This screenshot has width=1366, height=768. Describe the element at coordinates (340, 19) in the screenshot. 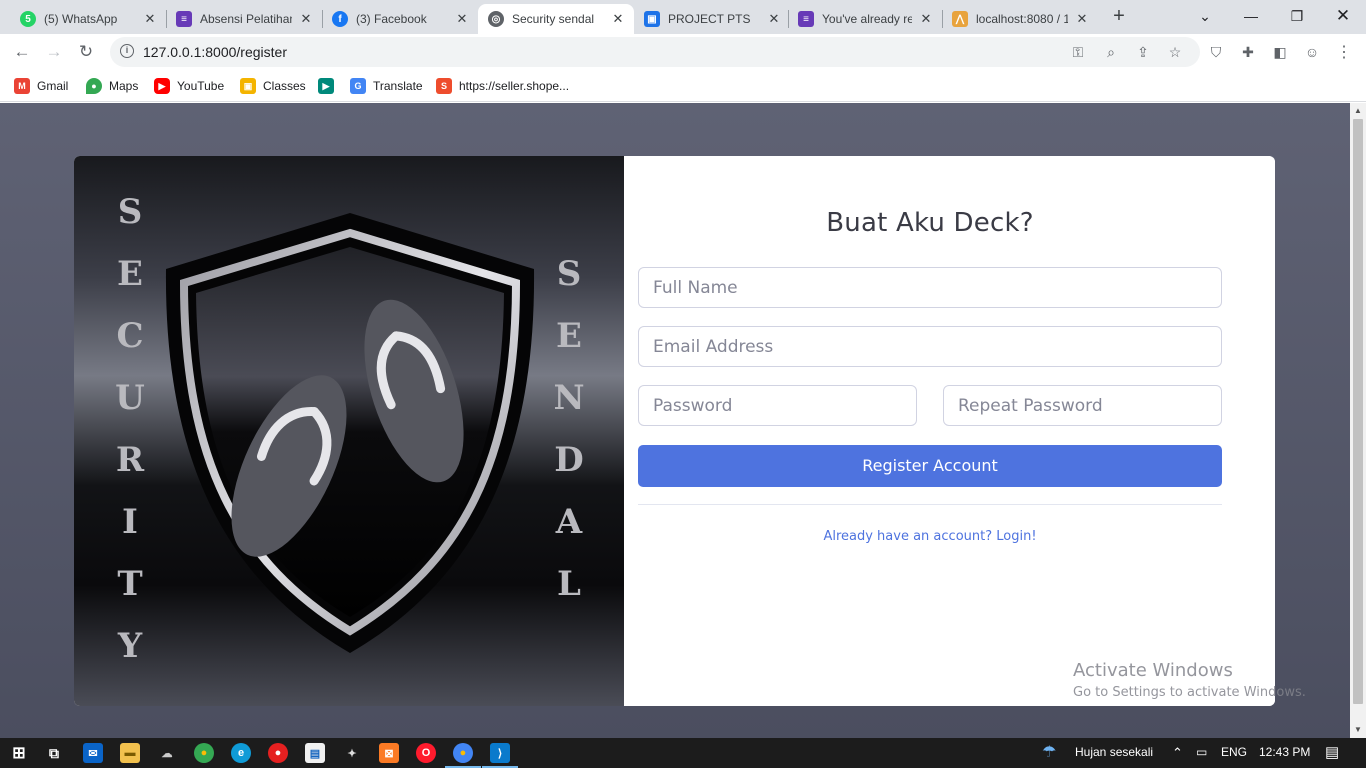

I see `facebook-icon: f` at that location.